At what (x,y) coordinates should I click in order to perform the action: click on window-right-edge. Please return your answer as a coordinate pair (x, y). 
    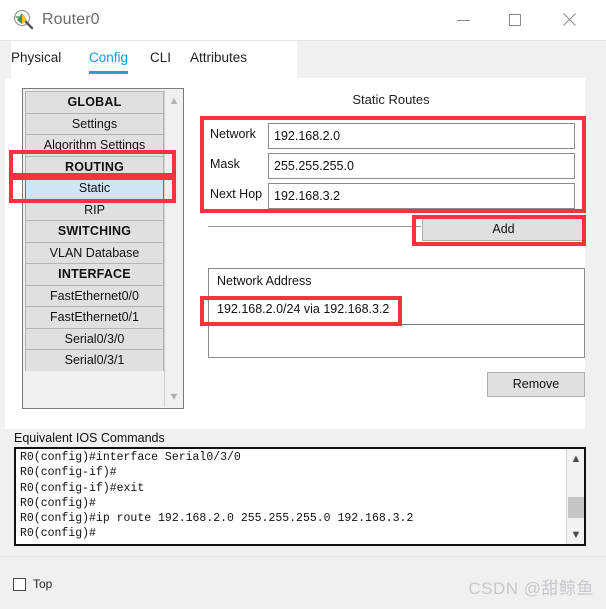
    Looking at the image, I should click on (596, 325).